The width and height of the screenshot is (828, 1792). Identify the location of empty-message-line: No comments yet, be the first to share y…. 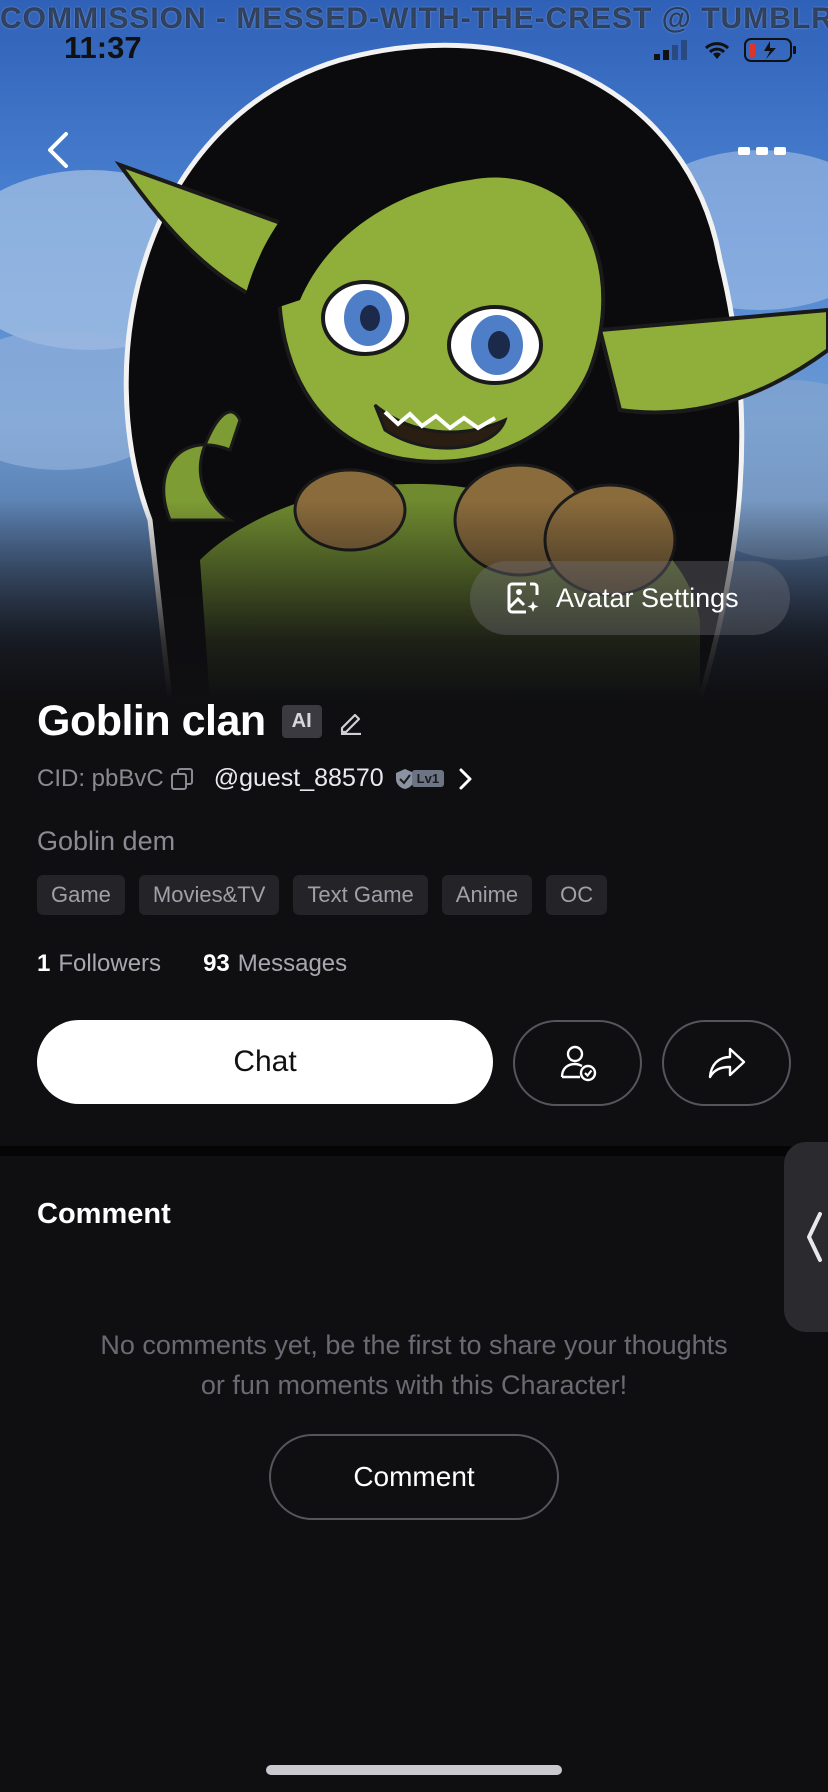
(414, 1345).